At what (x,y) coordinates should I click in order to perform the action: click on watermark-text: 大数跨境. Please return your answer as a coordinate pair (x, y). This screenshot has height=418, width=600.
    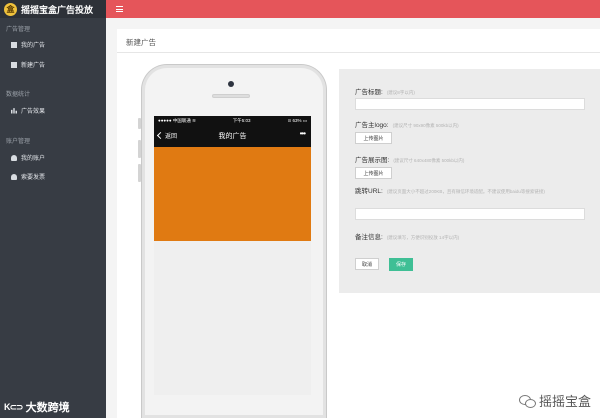
    Looking at the image, I should click on (47, 408).